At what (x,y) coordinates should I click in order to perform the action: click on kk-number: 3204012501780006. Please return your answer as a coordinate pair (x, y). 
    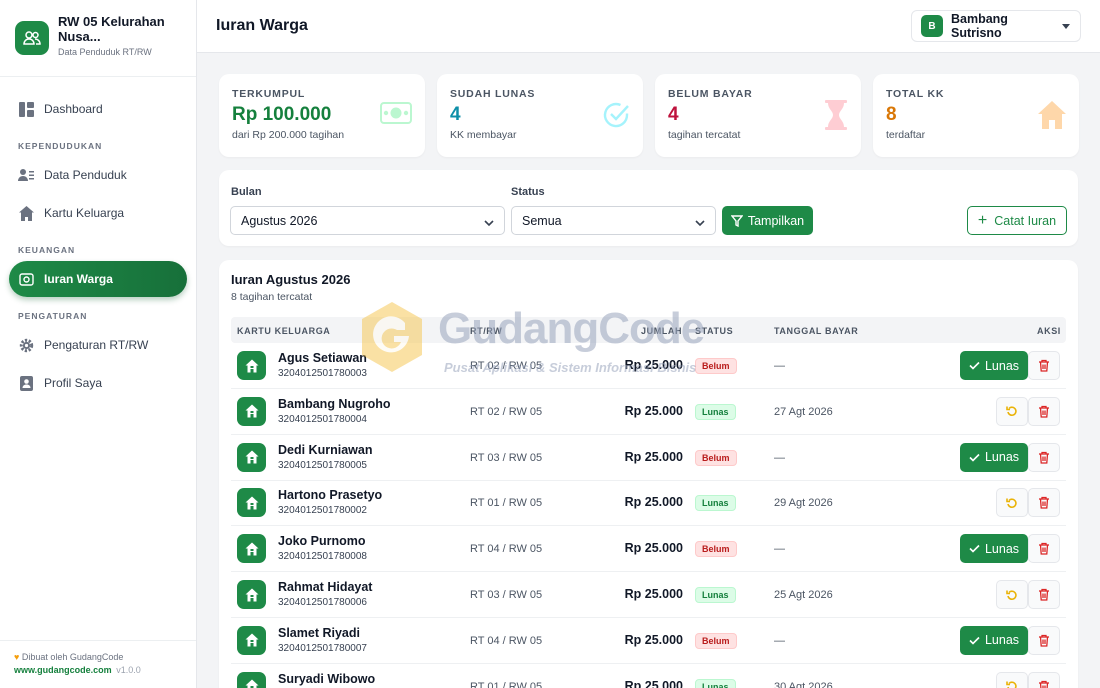
    Looking at the image, I should click on (322, 602).